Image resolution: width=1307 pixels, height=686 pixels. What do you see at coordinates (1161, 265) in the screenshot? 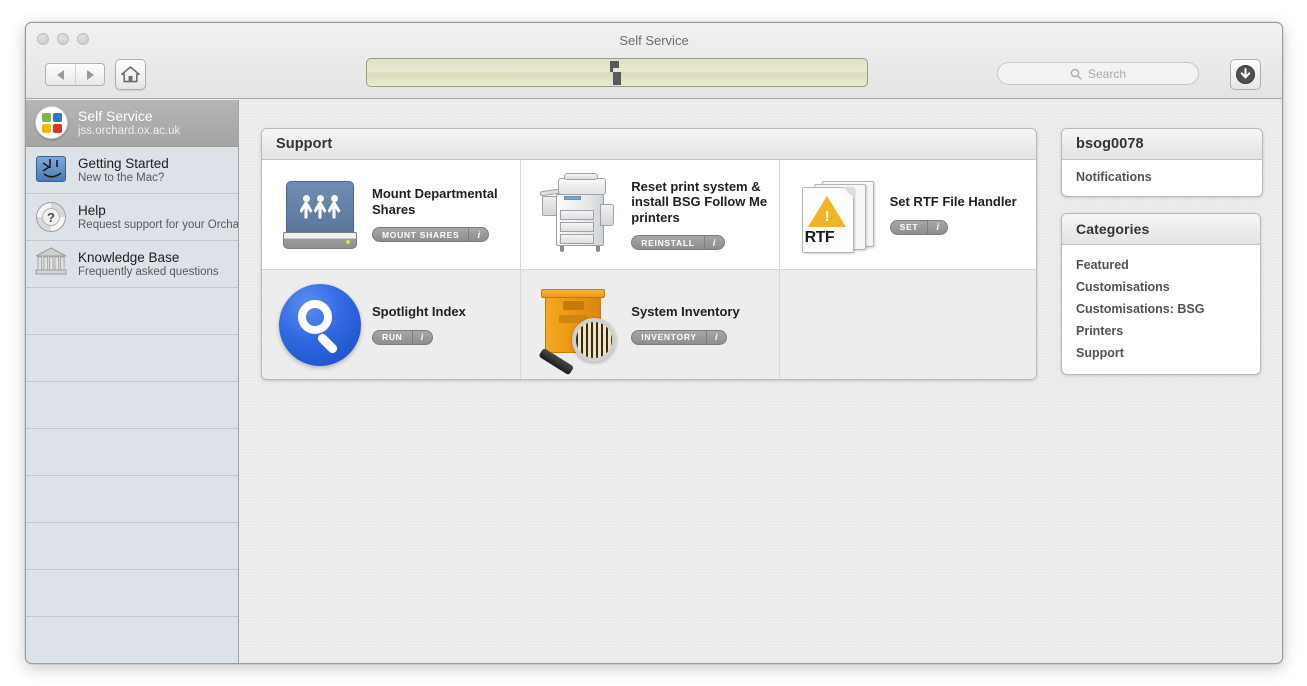
I see `category-featured: Featured` at bounding box center [1161, 265].